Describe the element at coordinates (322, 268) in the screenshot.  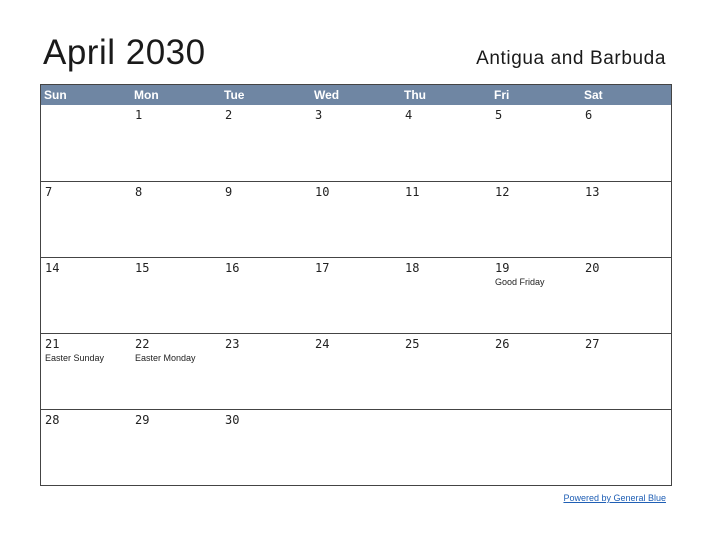
I see `day-number: 17` at that location.